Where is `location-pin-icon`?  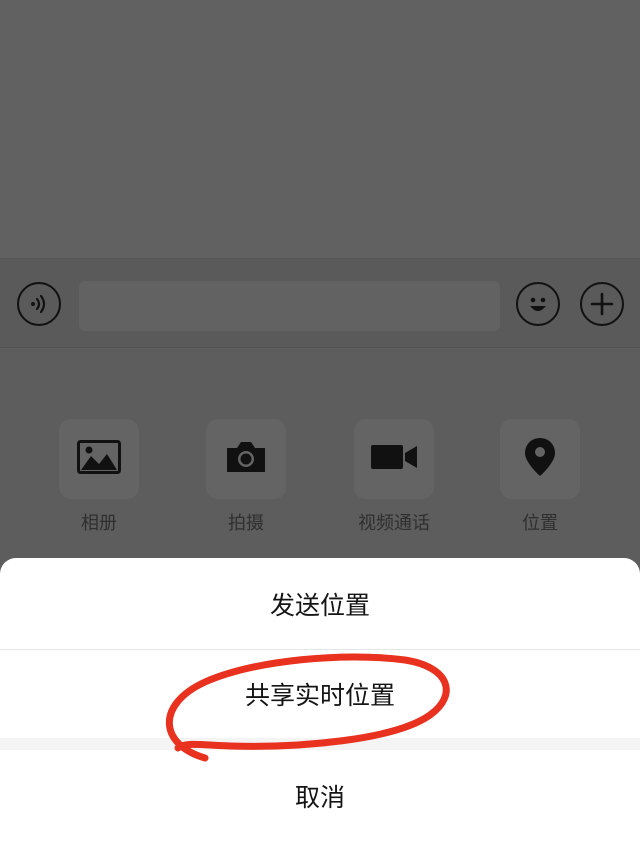 location-pin-icon is located at coordinates (540, 459).